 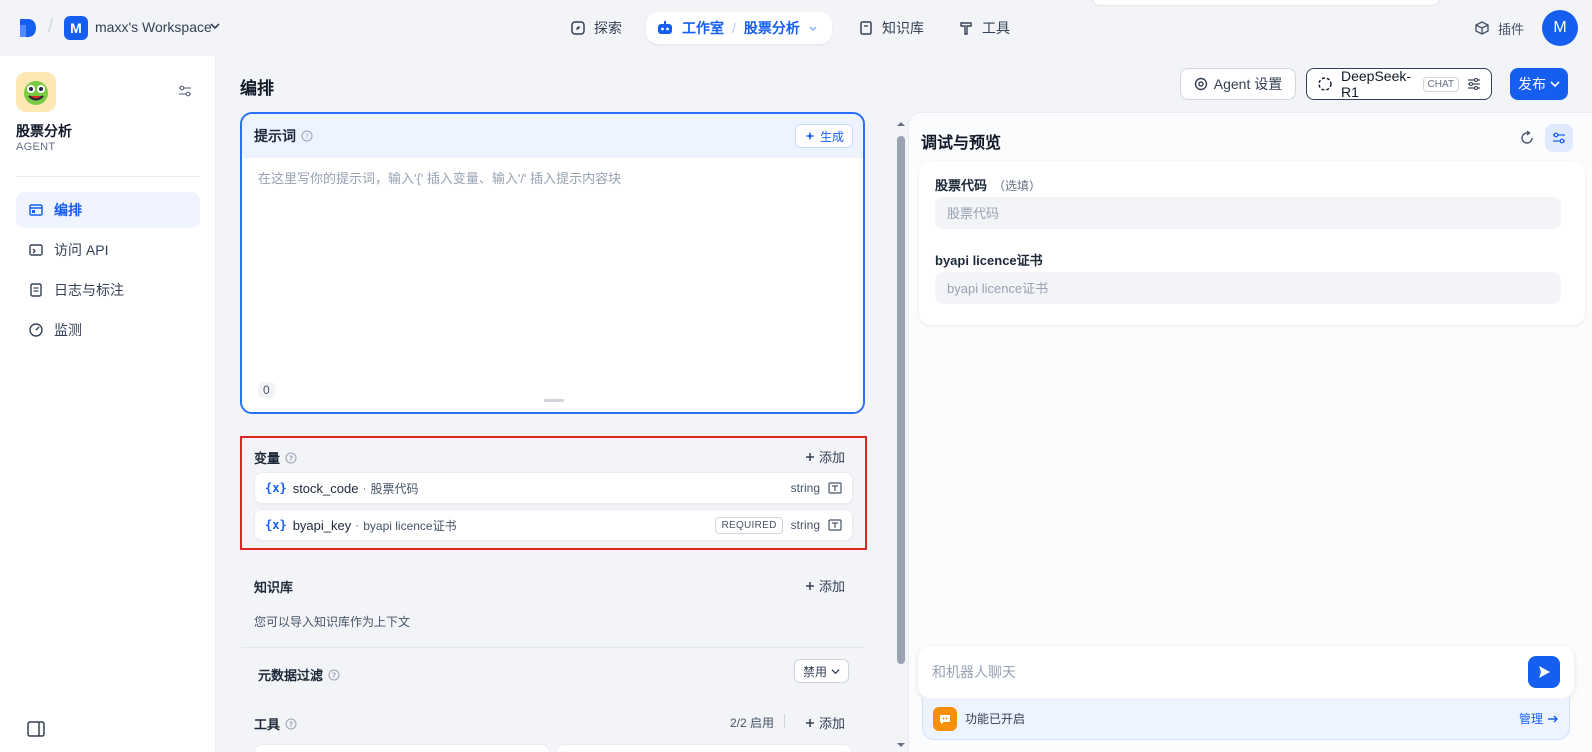 I want to click on required-badge: REQUIRED, so click(x=749, y=525).